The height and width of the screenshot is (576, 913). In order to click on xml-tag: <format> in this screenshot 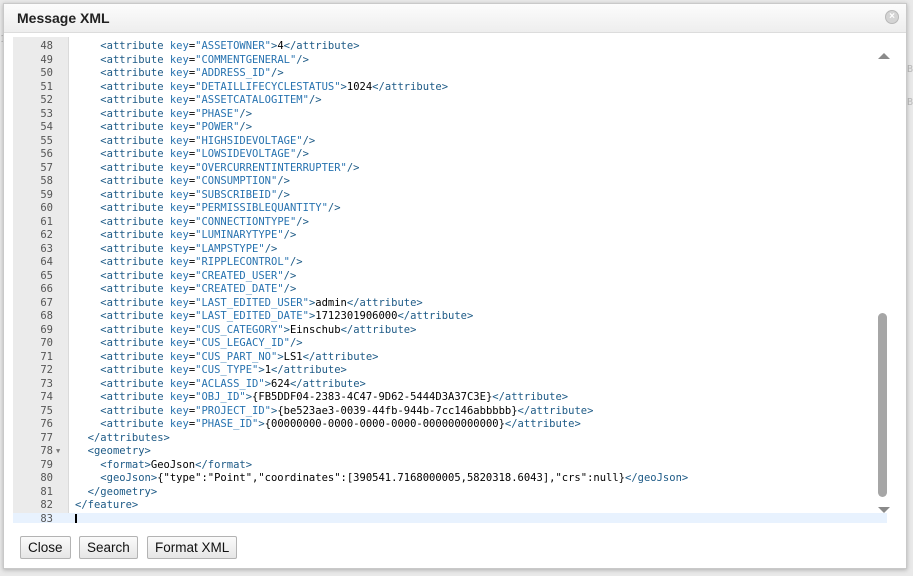, I will do `click(125, 464)`.